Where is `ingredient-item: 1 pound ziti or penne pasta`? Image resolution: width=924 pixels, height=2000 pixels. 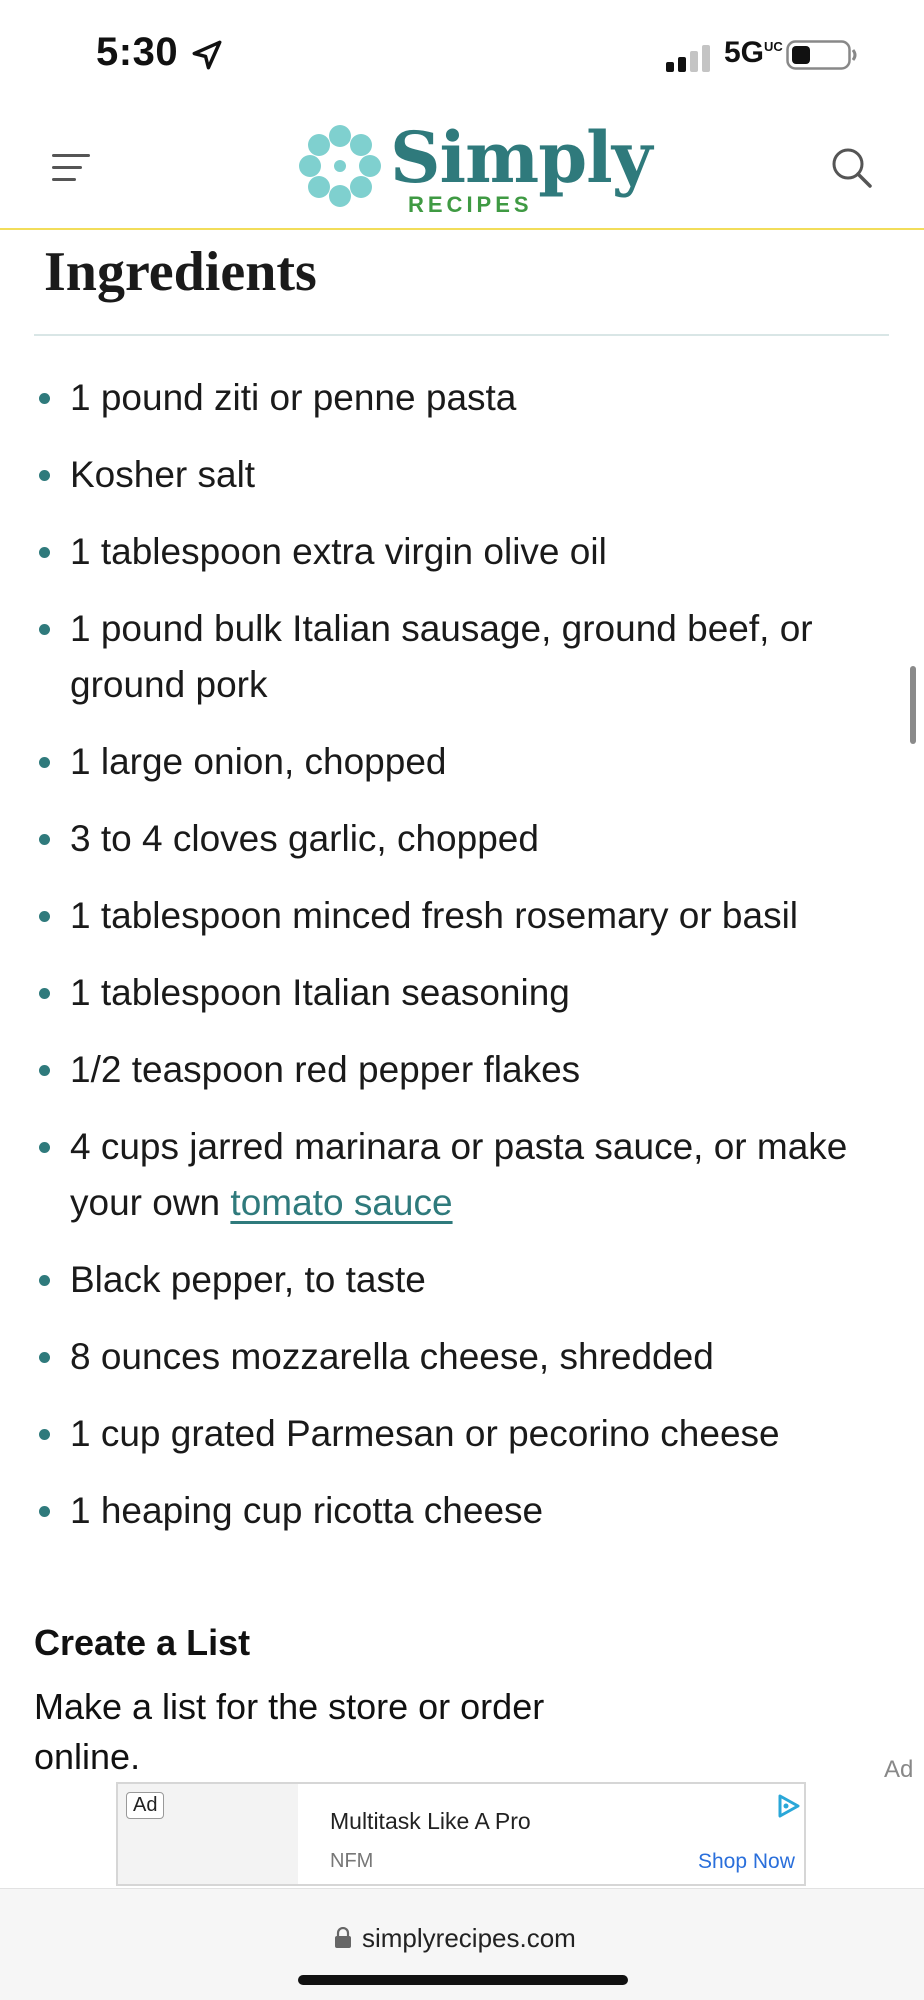
ingredient-item: 1 pound ziti or penne pasta is located at coordinates (459, 398).